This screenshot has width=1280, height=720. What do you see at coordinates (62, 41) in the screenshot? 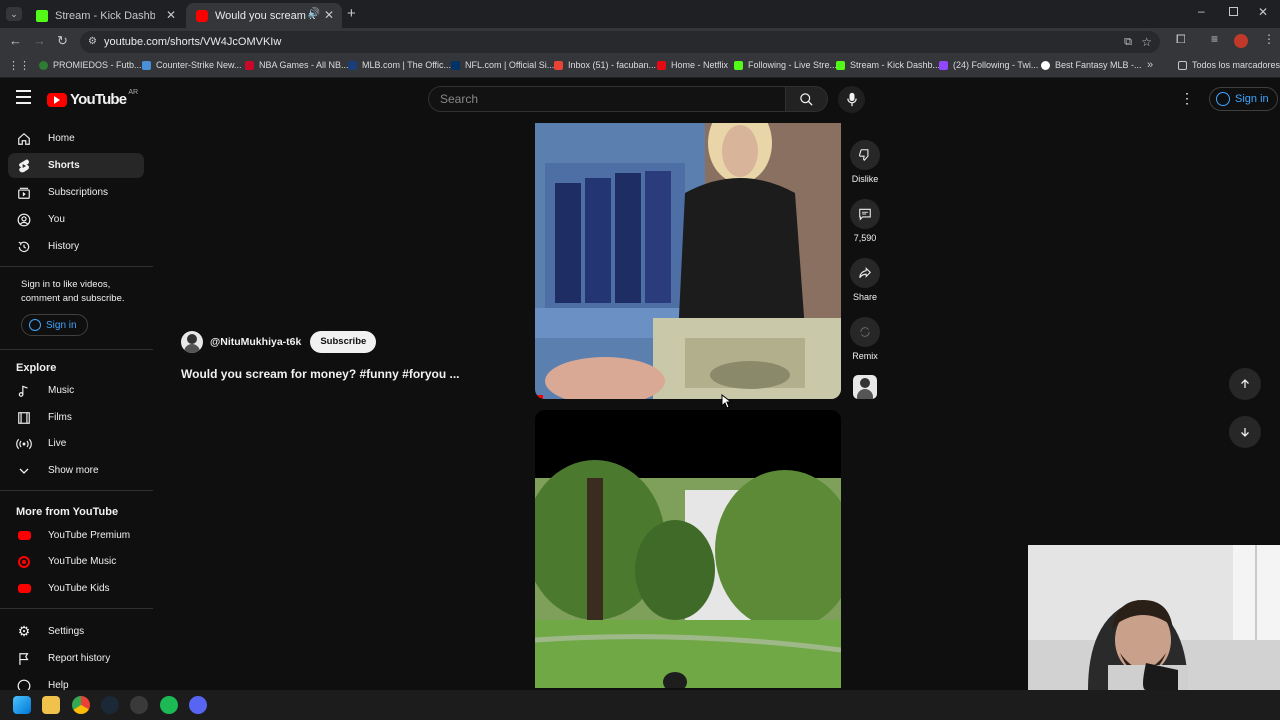
I see `reload-icon: ↻` at bounding box center [62, 41].